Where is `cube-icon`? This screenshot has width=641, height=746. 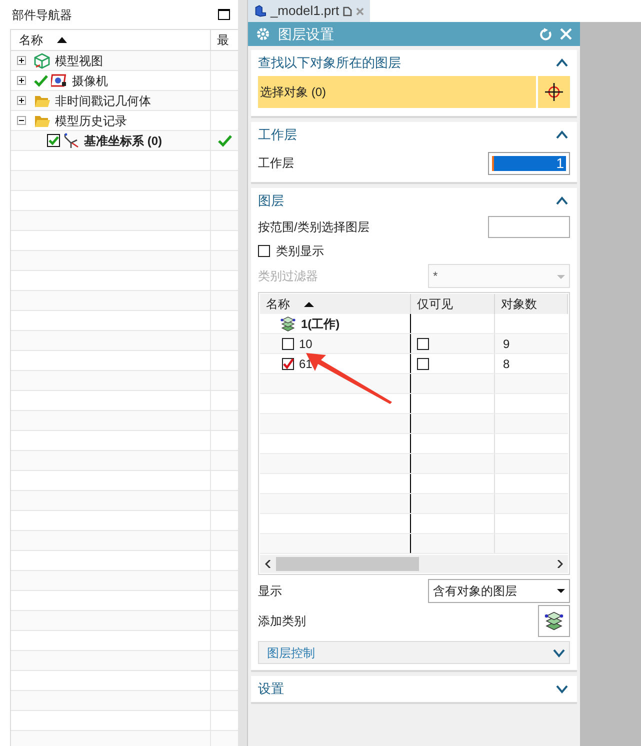 cube-icon is located at coordinates (42, 60).